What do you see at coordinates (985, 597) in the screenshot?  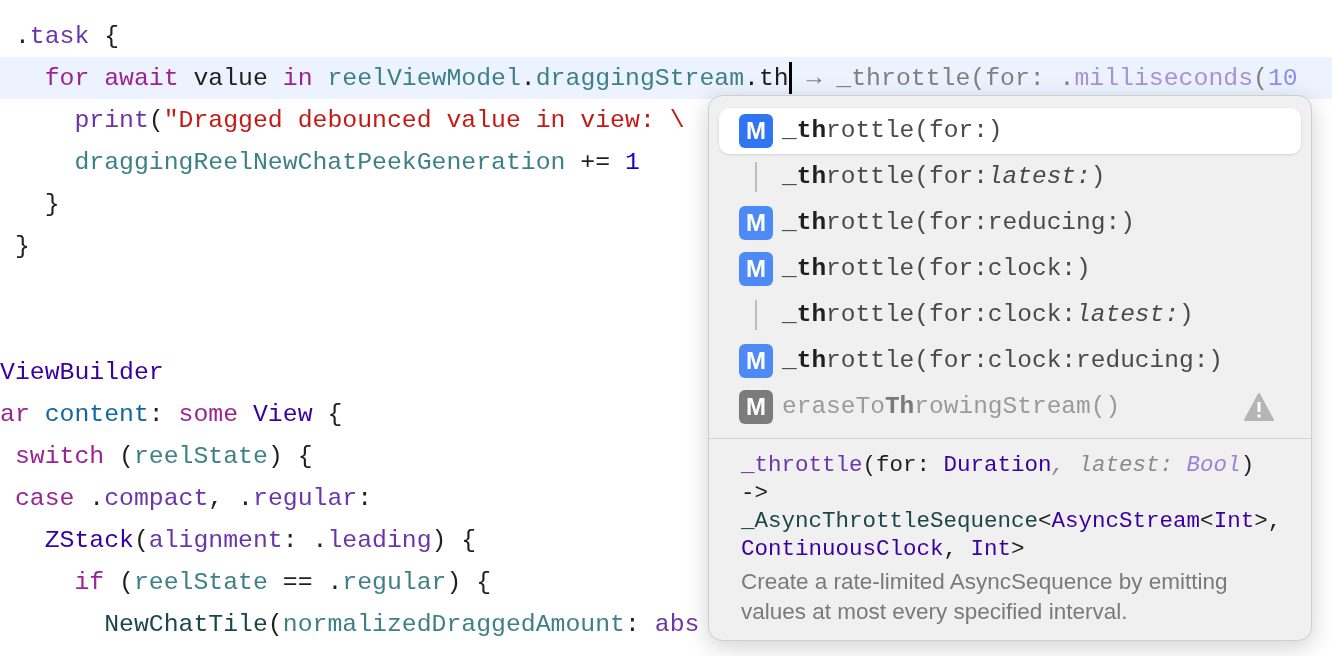 I see `description-text: Create a rate-limited AsyncSequence by emitting values at most every specified interval.` at bounding box center [985, 597].